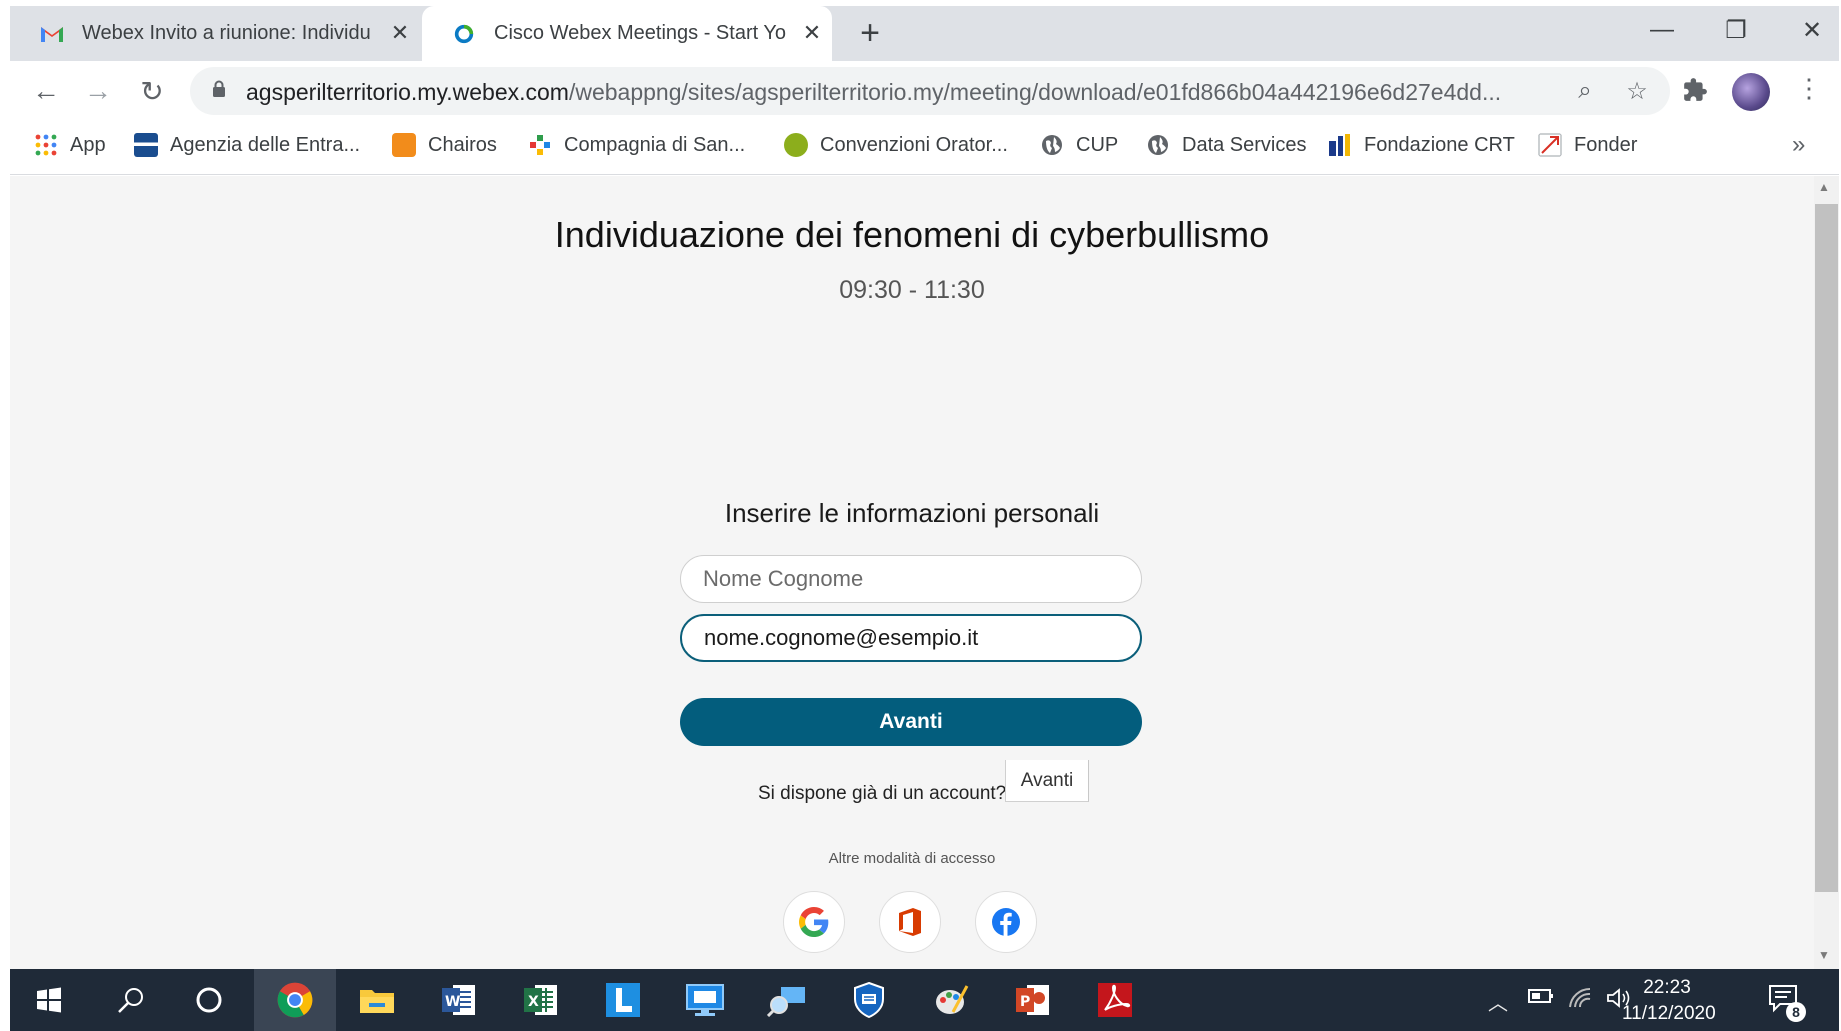  Describe the element at coordinates (787, 1000) in the screenshot. I see `magnifier-app-icon` at that location.